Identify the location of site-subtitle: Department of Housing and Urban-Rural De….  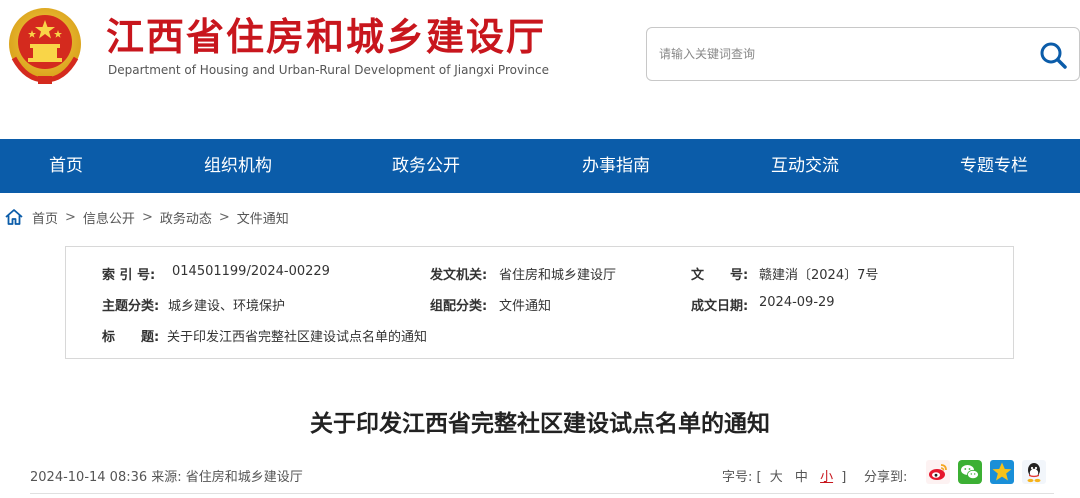
(328, 70).